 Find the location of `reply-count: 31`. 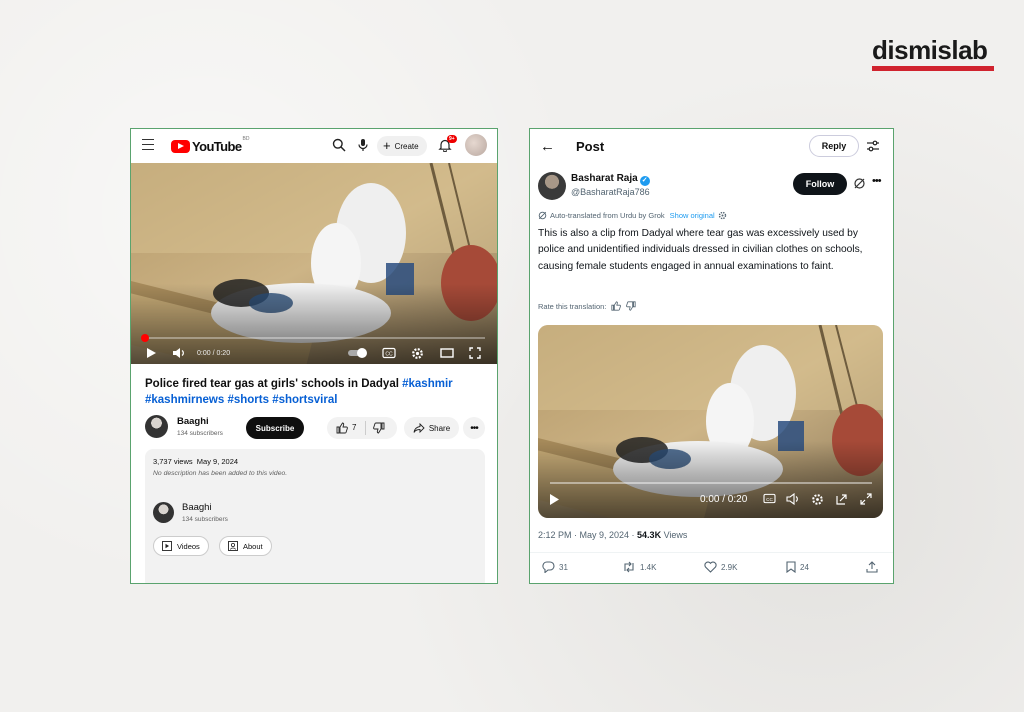

reply-count: 31 is located at coordinates (563, 567).